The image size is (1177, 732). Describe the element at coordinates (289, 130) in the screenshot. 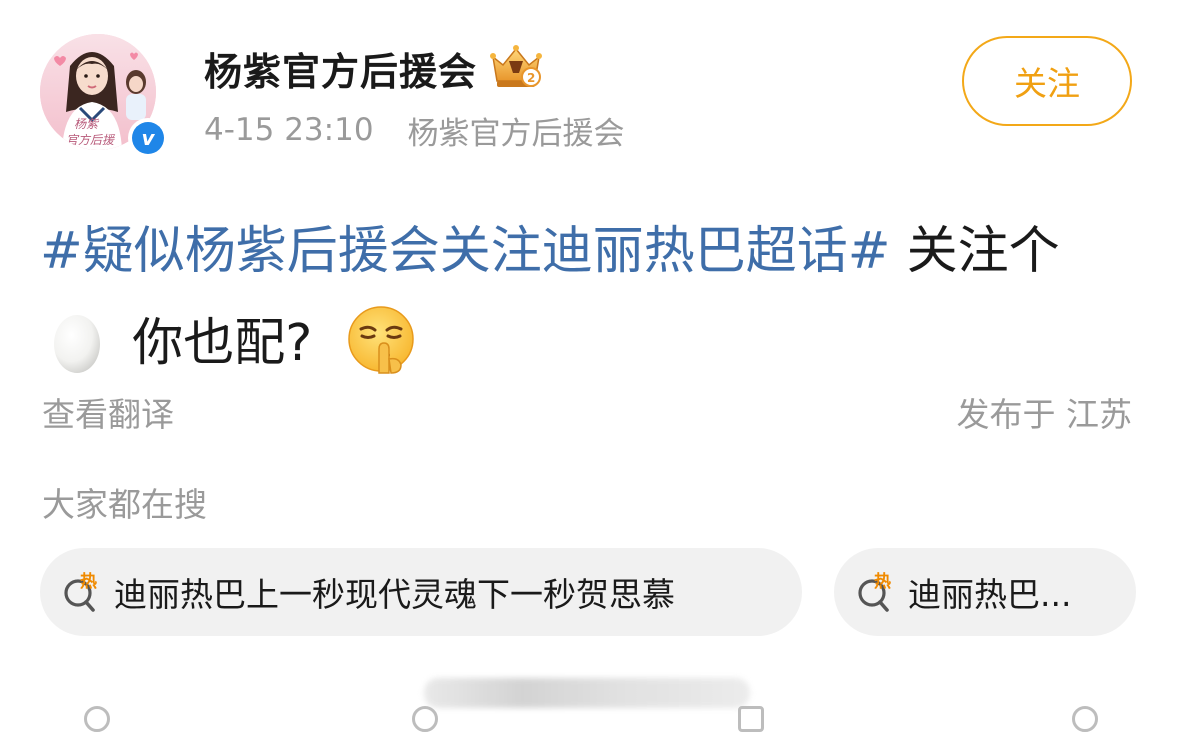

I see `post-timestamp: 4-15 23:10` at that location.